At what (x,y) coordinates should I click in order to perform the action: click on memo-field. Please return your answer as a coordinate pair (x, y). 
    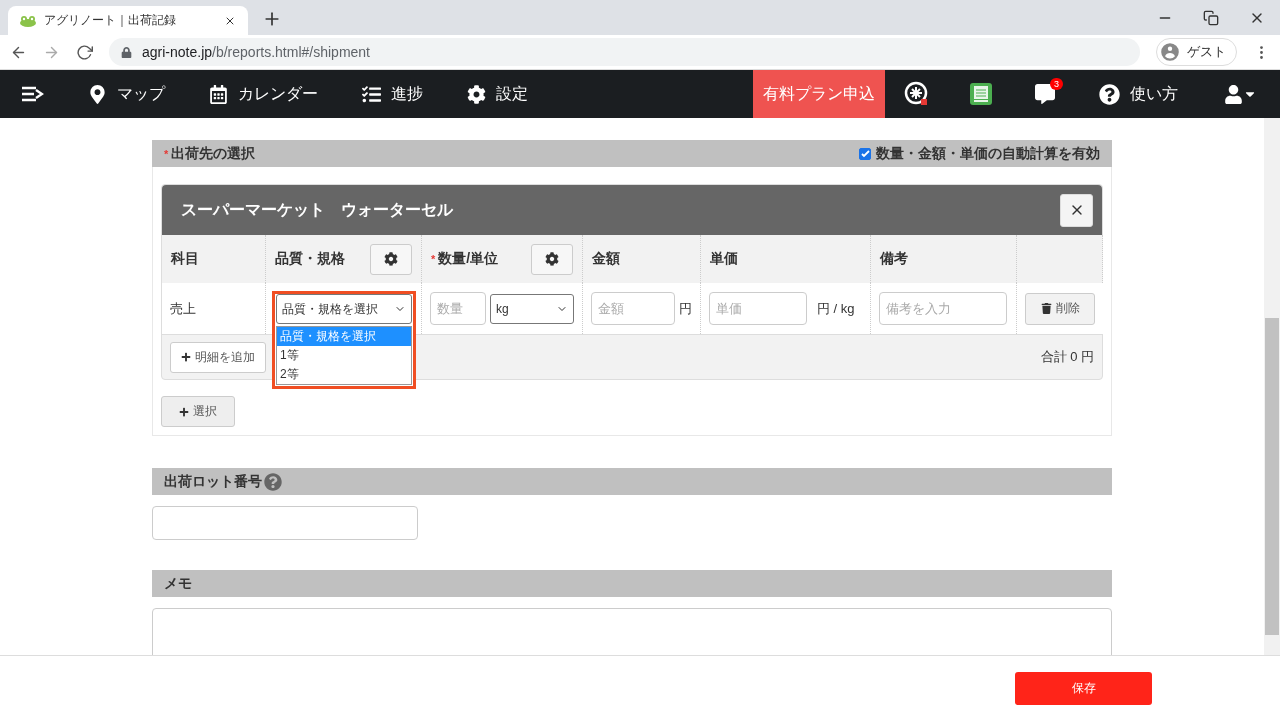
    Looking at the image, I should click on (632, 631).